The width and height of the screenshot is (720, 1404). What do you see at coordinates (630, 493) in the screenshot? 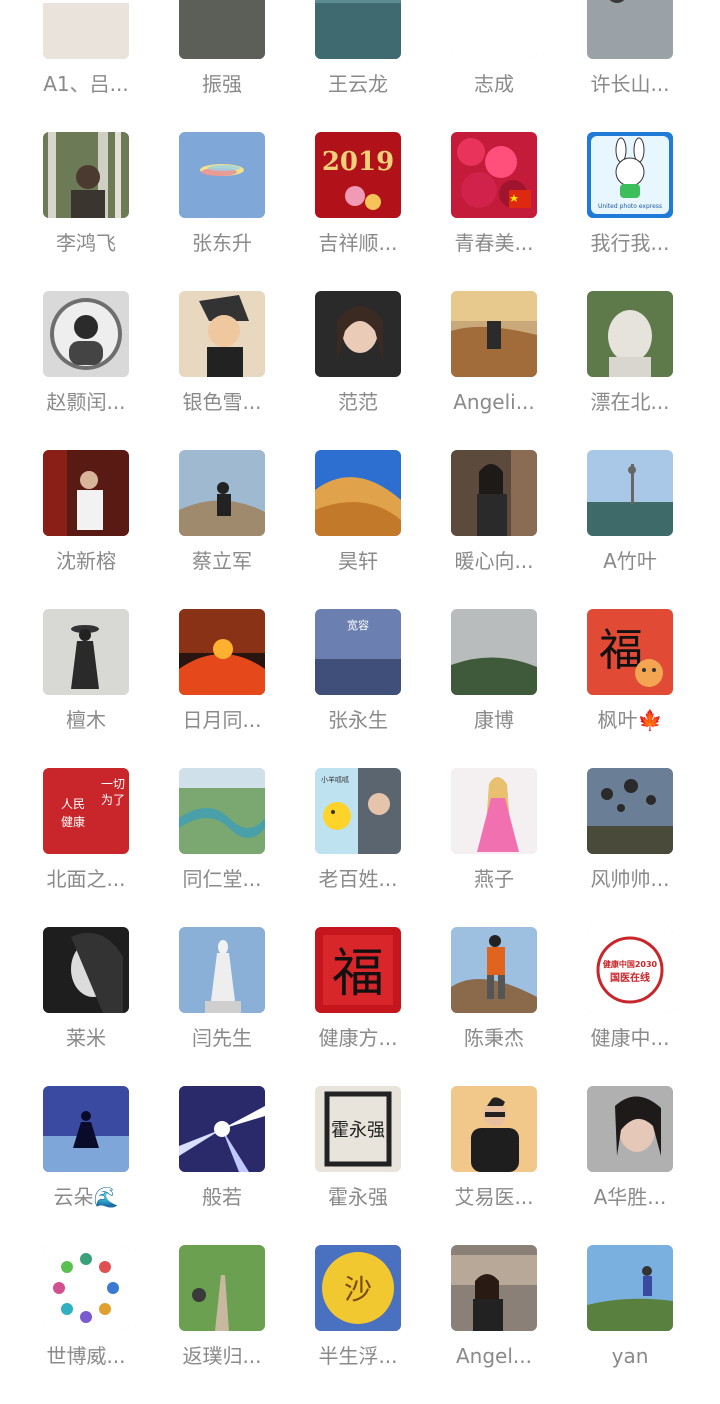
I see `tower-lake-avatar-icon` at bounding box center [630, 493].